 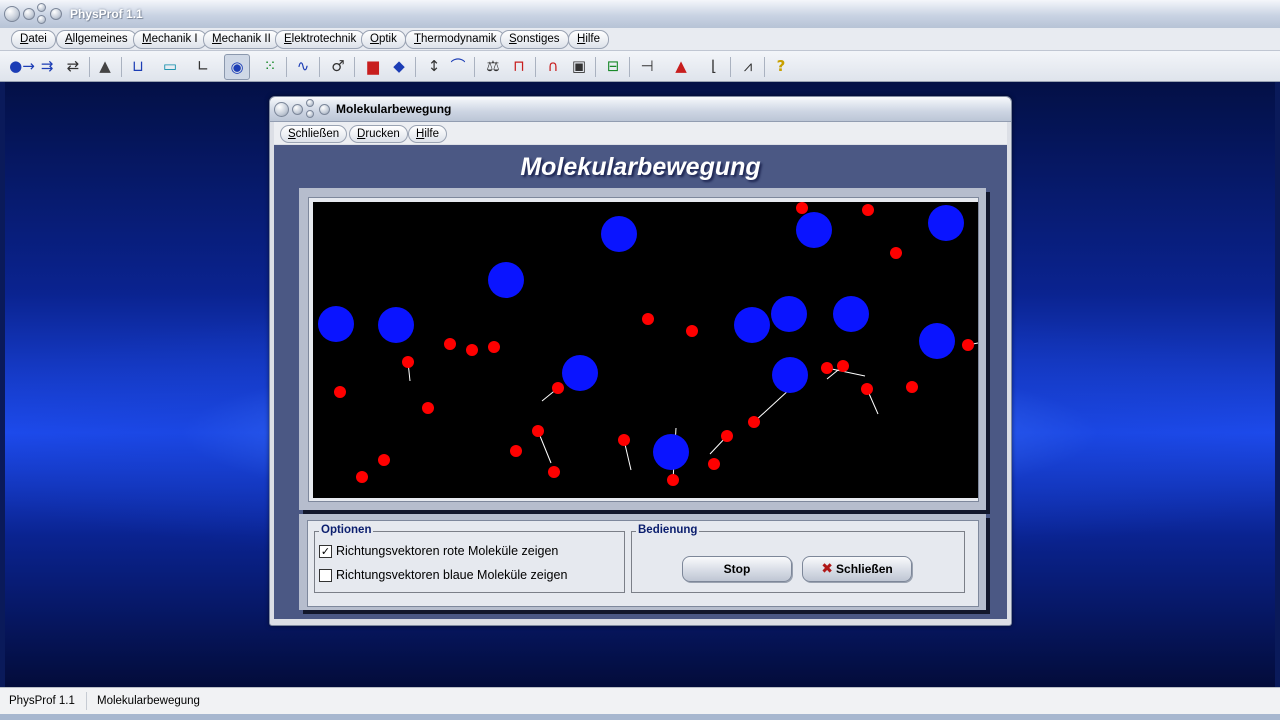 I want to click on window-maximize-button, so click(x=41, y=7).